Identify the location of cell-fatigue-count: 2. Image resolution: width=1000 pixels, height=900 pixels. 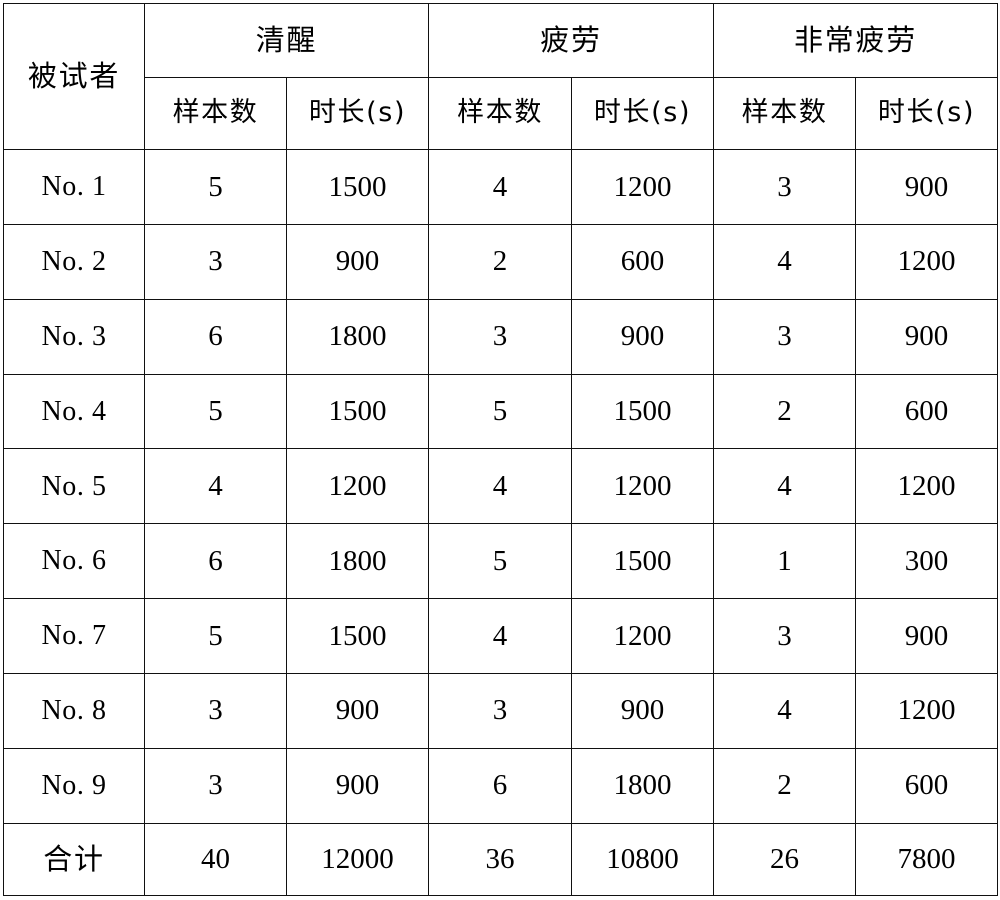
(500, 261).